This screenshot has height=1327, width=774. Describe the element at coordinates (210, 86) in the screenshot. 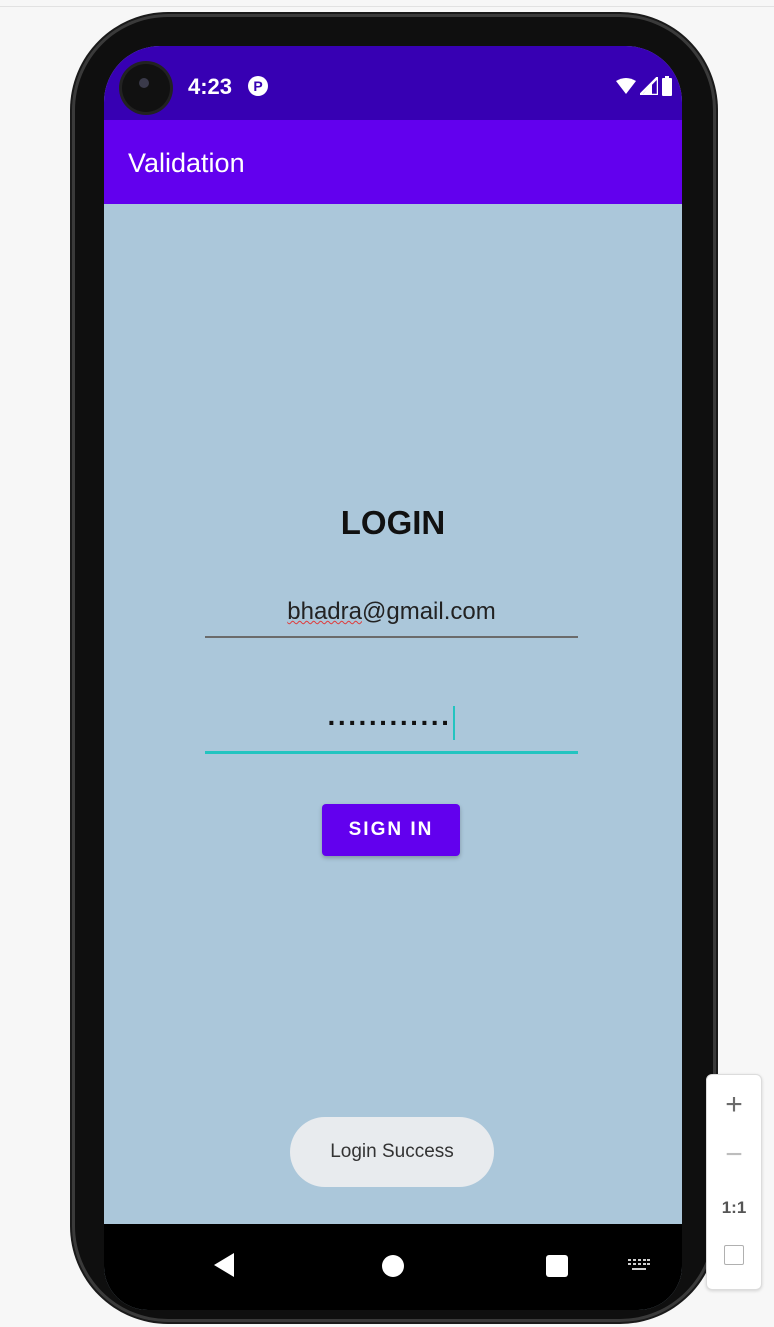

I see `status-time: 4:23` at that location.